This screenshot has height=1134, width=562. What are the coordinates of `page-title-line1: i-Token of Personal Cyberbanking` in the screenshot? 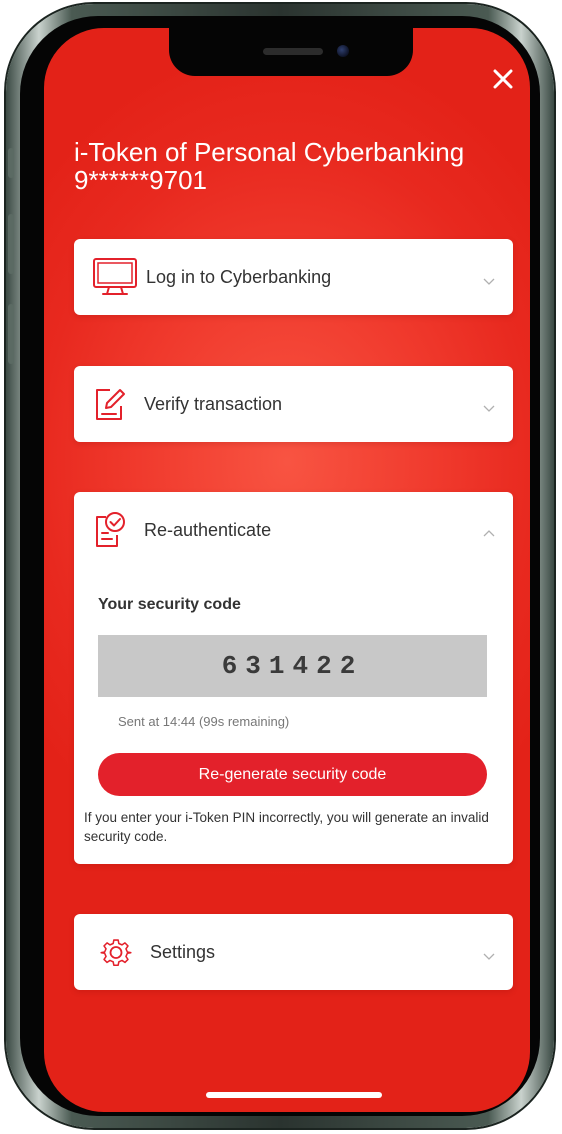 It's located at (269, 152).